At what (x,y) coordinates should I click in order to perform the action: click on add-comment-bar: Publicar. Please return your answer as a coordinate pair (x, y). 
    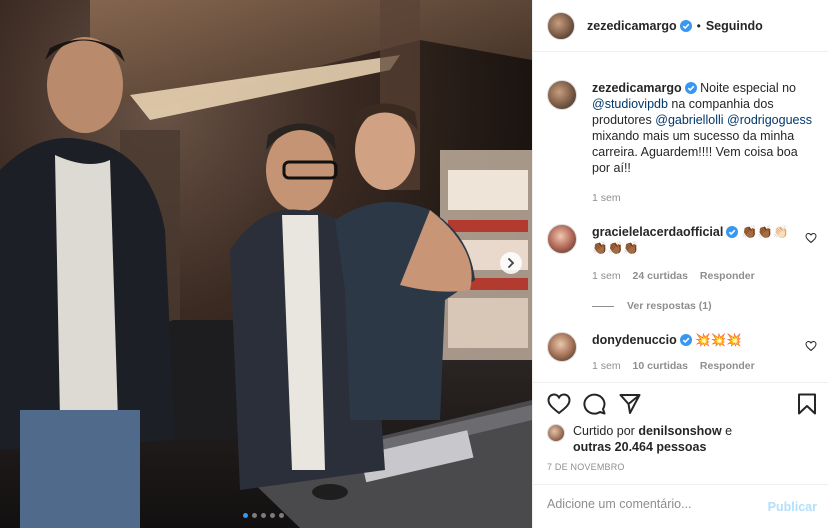
    Looking at the image, I should click on (680, 506).